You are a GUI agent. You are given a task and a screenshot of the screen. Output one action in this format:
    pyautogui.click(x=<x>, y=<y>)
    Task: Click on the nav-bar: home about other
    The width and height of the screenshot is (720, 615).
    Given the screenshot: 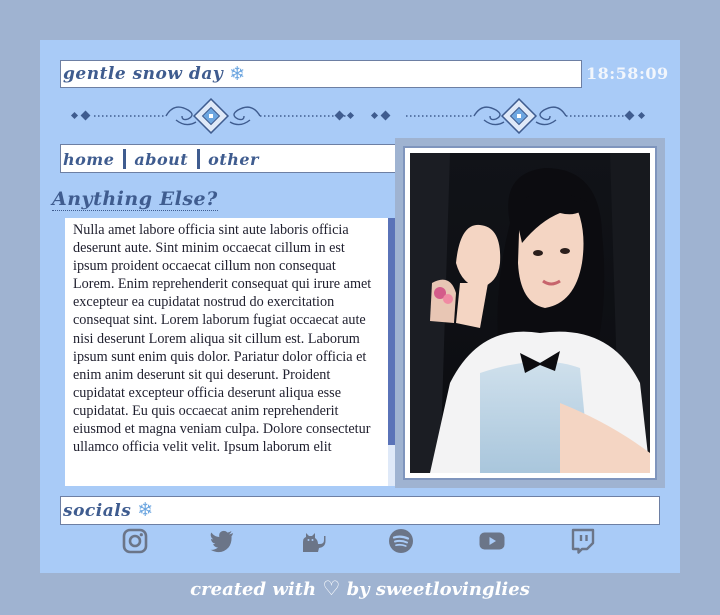 What is the action you would take?
    pyautogui.click(x=228, y=158)
    